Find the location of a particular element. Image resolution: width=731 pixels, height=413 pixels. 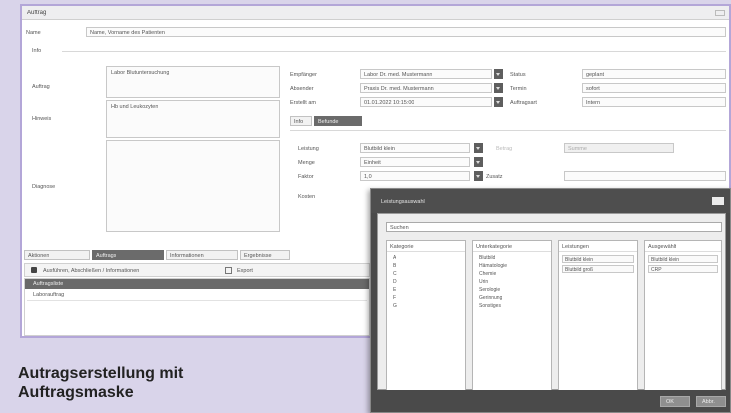

faktor-dropdown-button is located at coordinates (478, 176).